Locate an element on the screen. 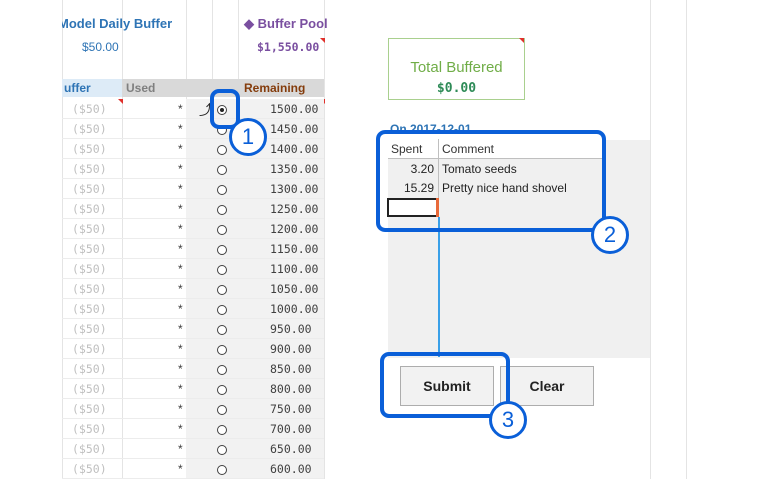 Image resolution: width=773 pixels, height=479 pixels. remaining-cell: 800.00 is located at coordinates (291, 389).